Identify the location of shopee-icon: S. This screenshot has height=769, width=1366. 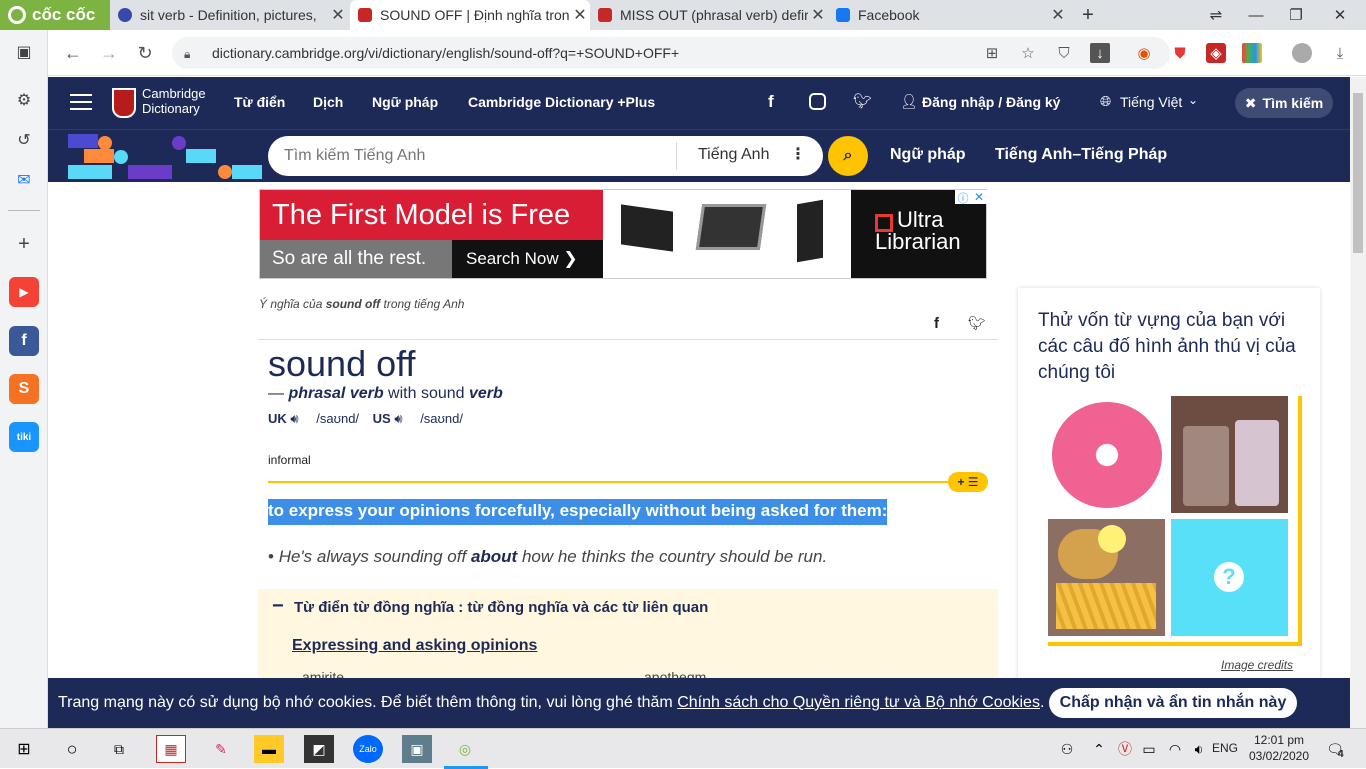
(24, 389).